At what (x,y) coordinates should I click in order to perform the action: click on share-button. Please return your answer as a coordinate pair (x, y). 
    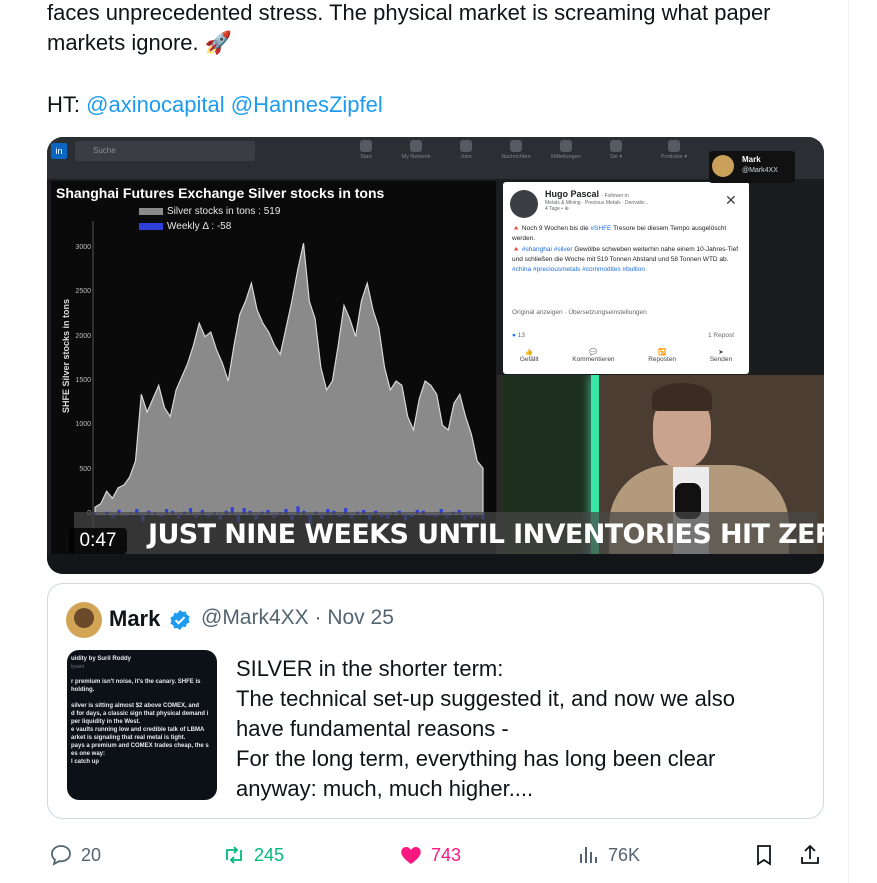
    Looking at the image, I should click on (814, 855).